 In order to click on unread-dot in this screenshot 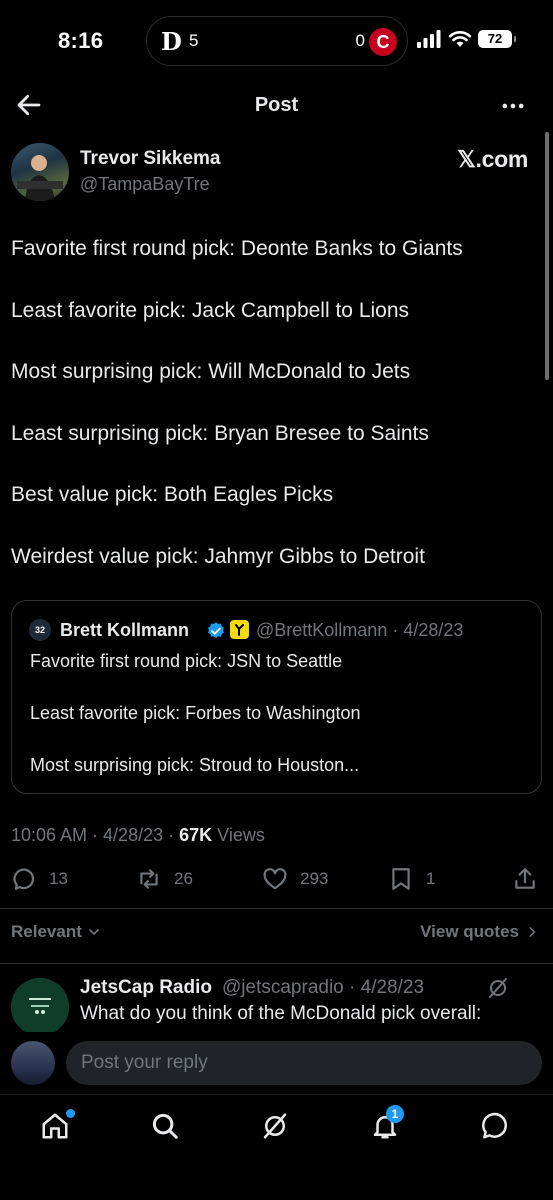, I will do `click(70, 1113)`.